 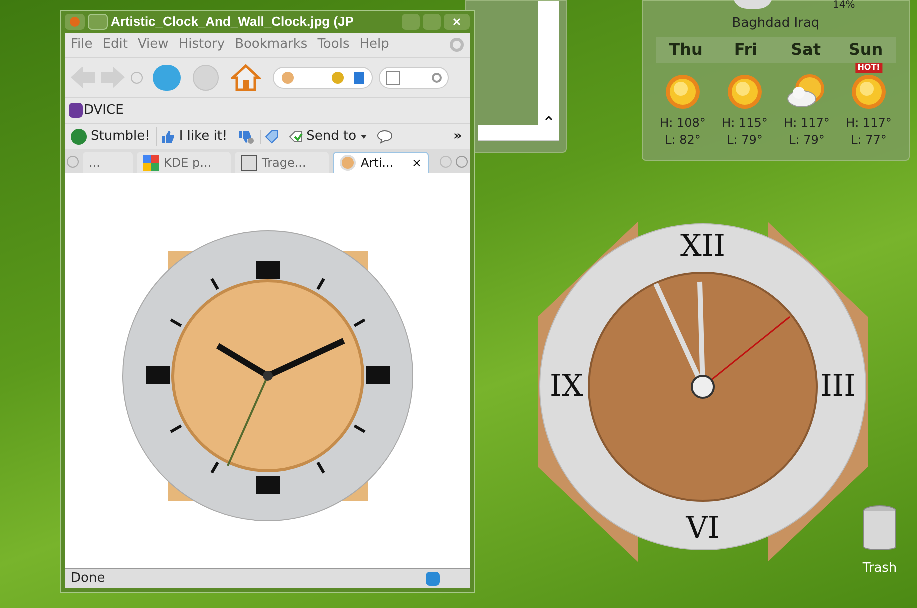 I want to click on maximize-button, so click(x=432, y=22).